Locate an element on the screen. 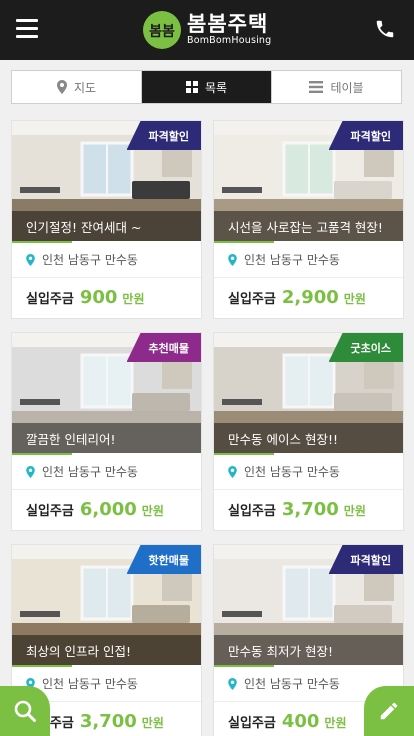 The height and width of the screenshot is (736, 414). price-value: 900 is located at coordinates (98, 297).